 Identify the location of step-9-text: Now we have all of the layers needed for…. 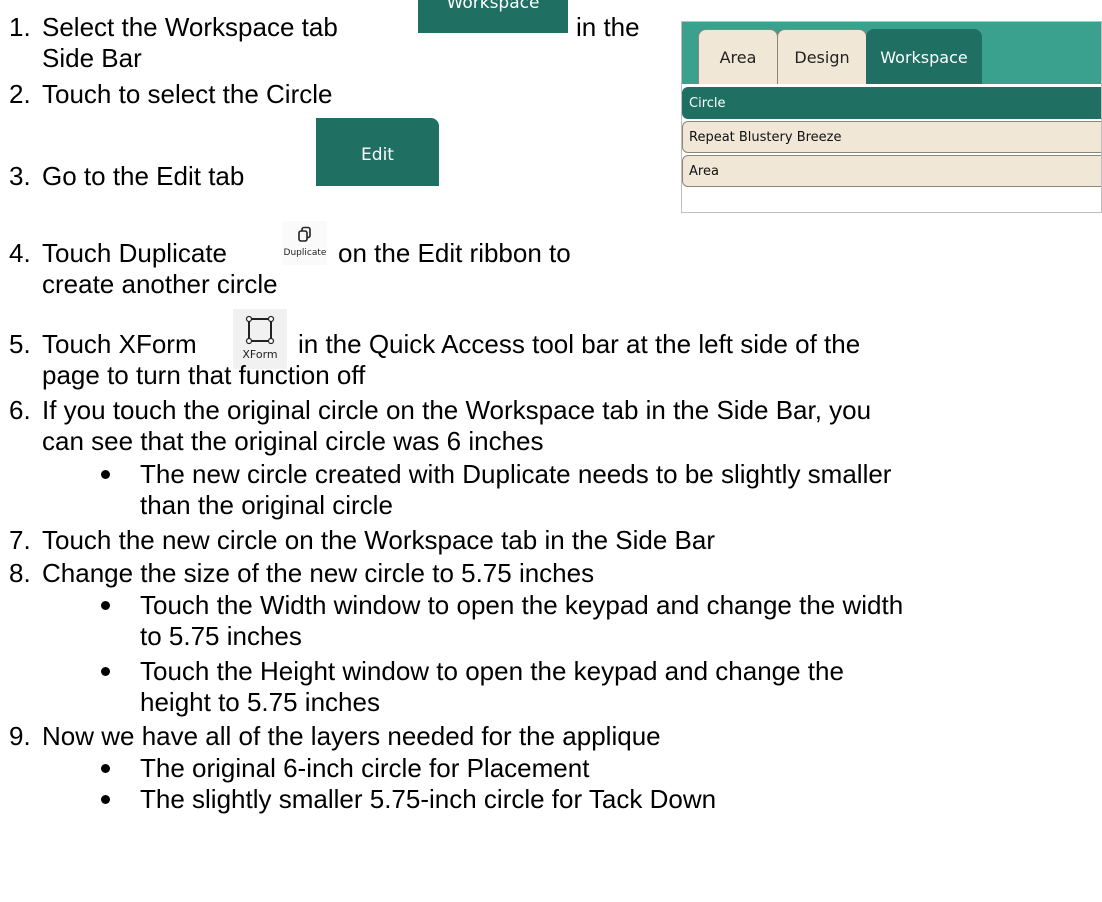
(351, 736).